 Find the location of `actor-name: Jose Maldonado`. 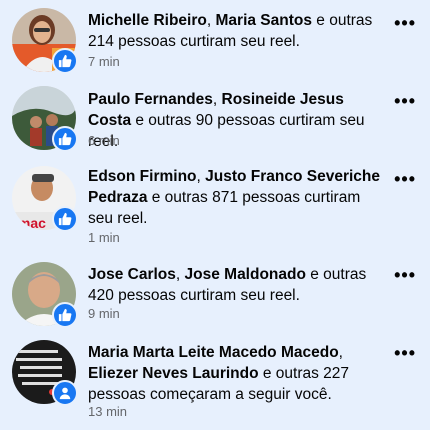

actor-name: Jose Maldonado is located at coordinates (245, 274).